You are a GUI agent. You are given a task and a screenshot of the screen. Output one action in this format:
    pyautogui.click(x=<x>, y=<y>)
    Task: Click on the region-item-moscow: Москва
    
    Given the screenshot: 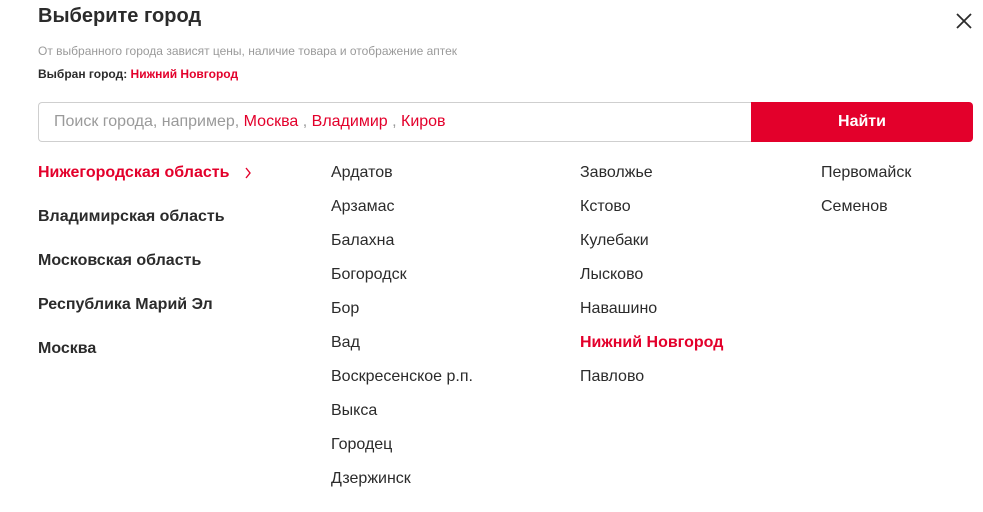 What is the action you would take?
    pyautogui.click(x=158, y=359)
    